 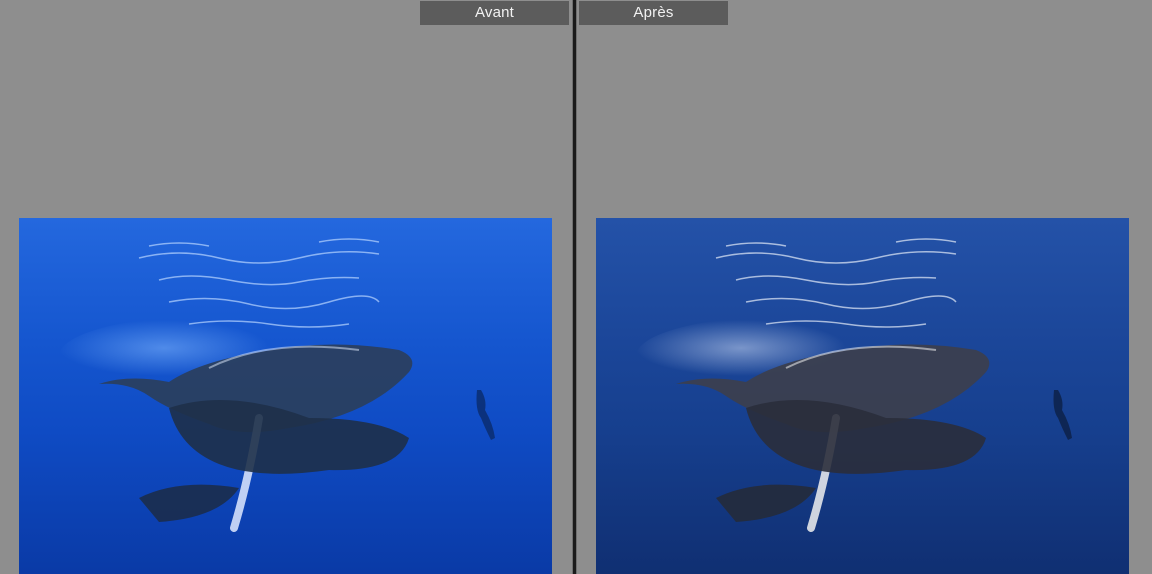 What do you see at coordinates (494, 13) in the screenshot?
I see `before-label: Avant` at bounding box center [494, 13].